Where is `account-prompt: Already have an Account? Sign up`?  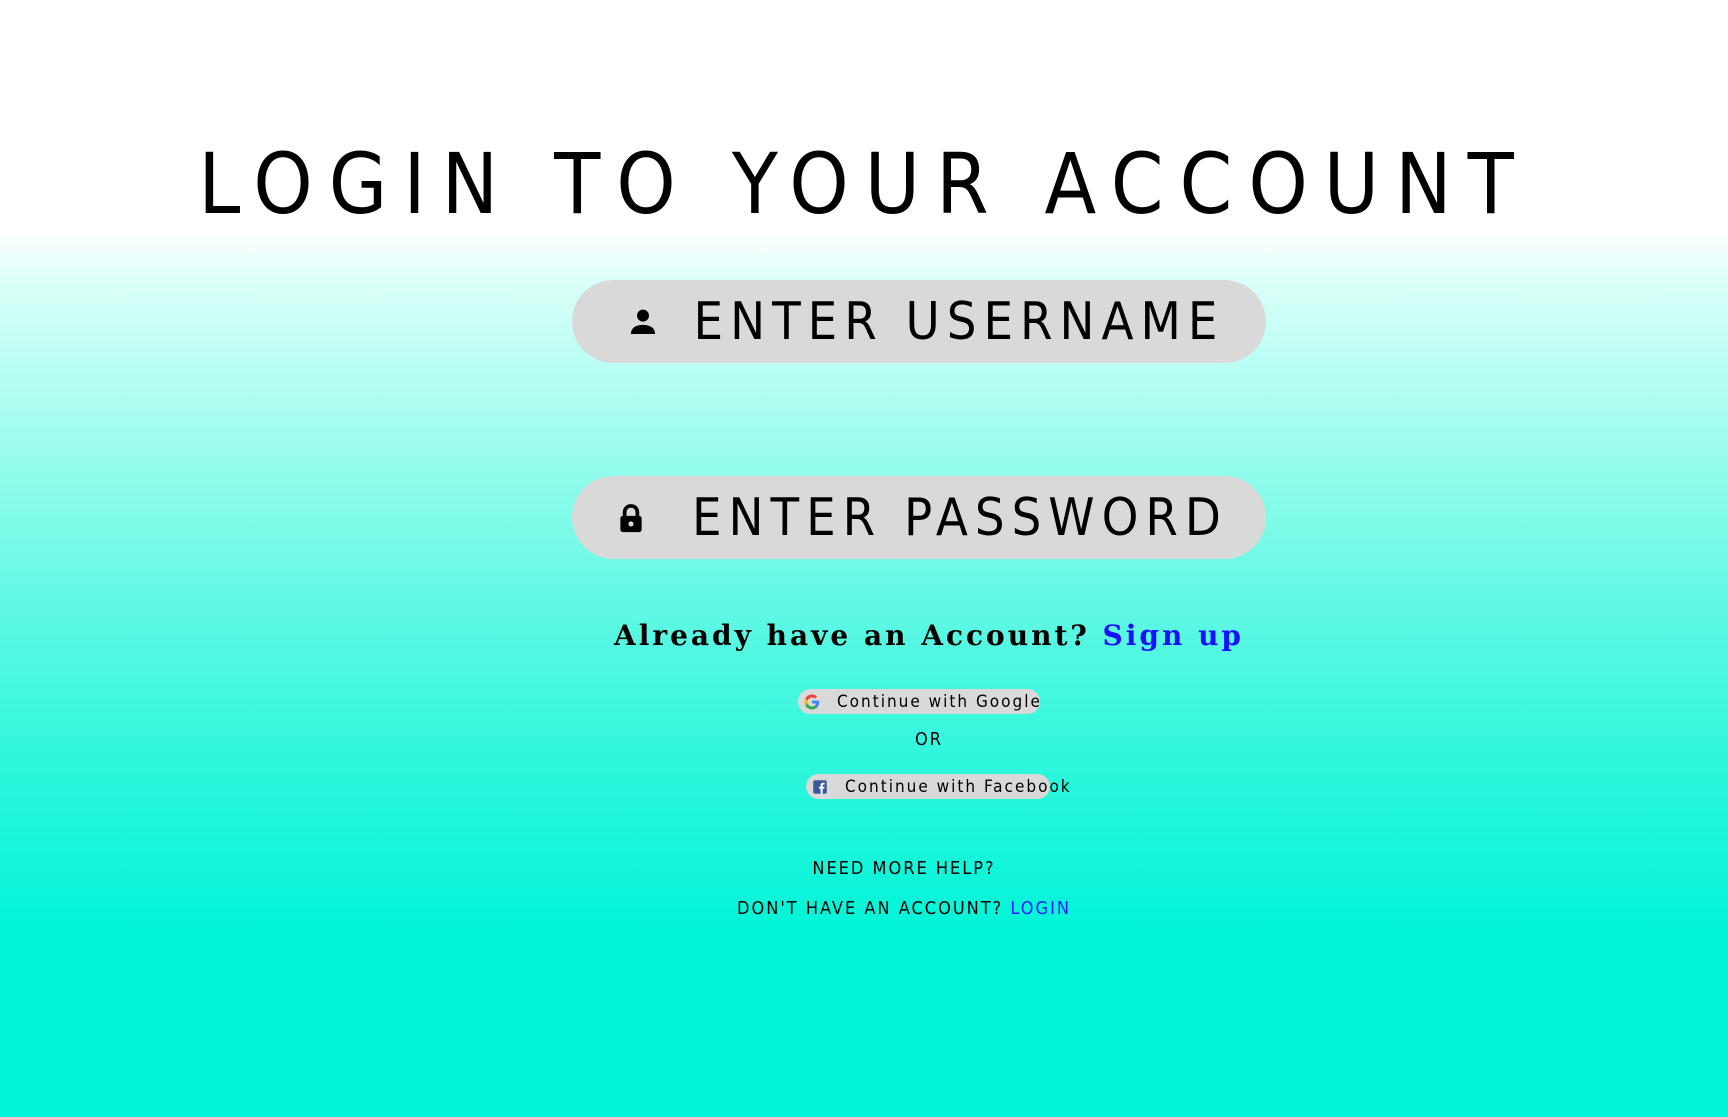
account-prompt: Already have an Account? Sign up is located at coordinates (864, 636).